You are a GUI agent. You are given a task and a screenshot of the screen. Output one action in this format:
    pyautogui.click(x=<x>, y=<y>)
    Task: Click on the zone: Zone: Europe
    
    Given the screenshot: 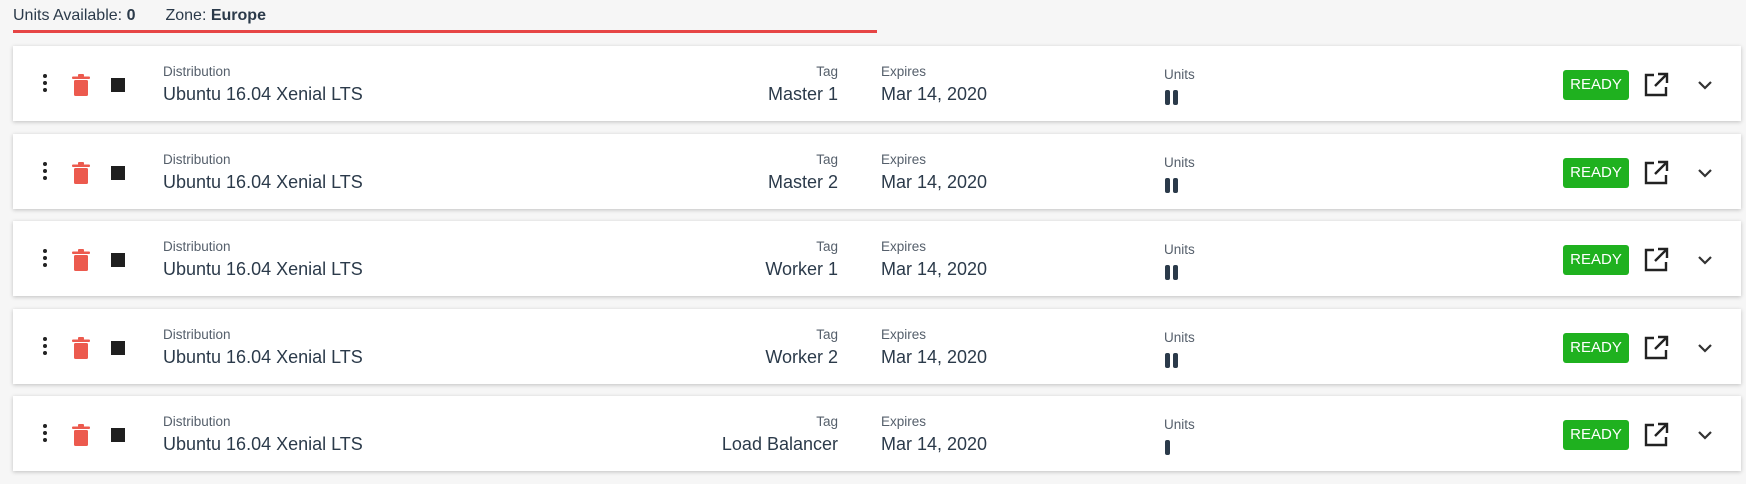 What is the action you would take?
    pyautogui.click(x=215, y=16)
    